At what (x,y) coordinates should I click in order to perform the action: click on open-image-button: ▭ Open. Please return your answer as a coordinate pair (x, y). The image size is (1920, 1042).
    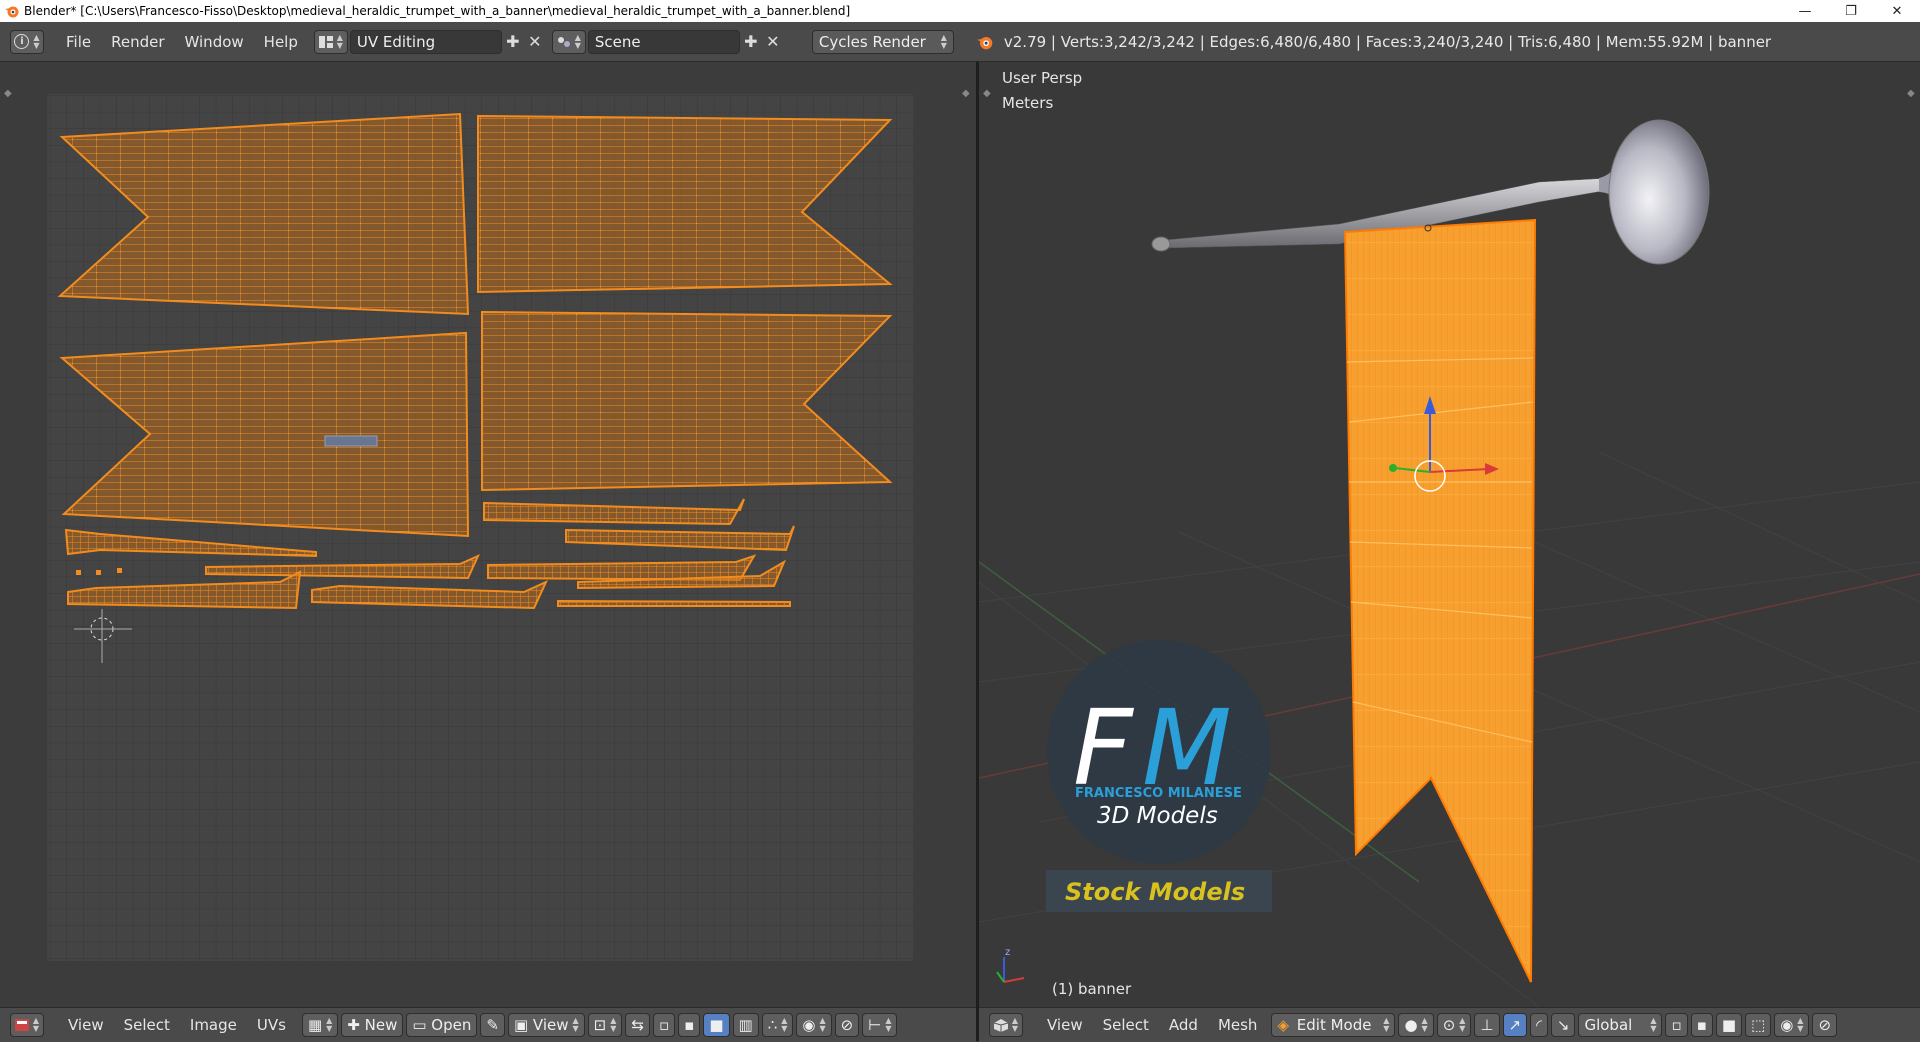
    Looking at the image, I should click on (442, 1025).